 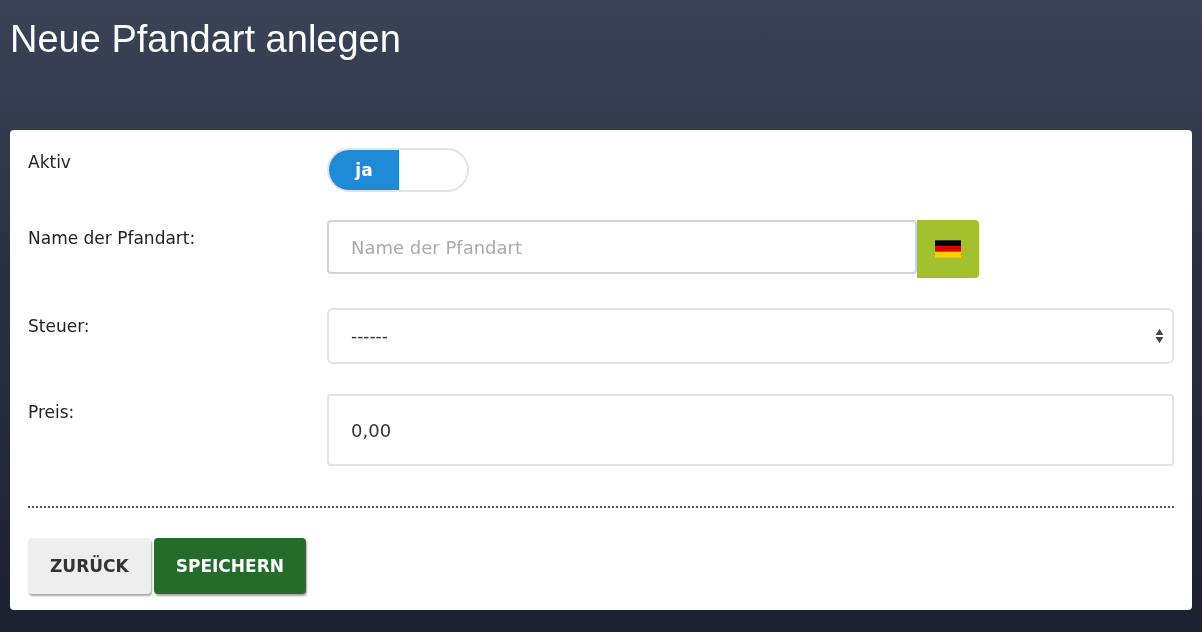 I want to click on sort-arrows-icon, so click(x=1159, y=336).